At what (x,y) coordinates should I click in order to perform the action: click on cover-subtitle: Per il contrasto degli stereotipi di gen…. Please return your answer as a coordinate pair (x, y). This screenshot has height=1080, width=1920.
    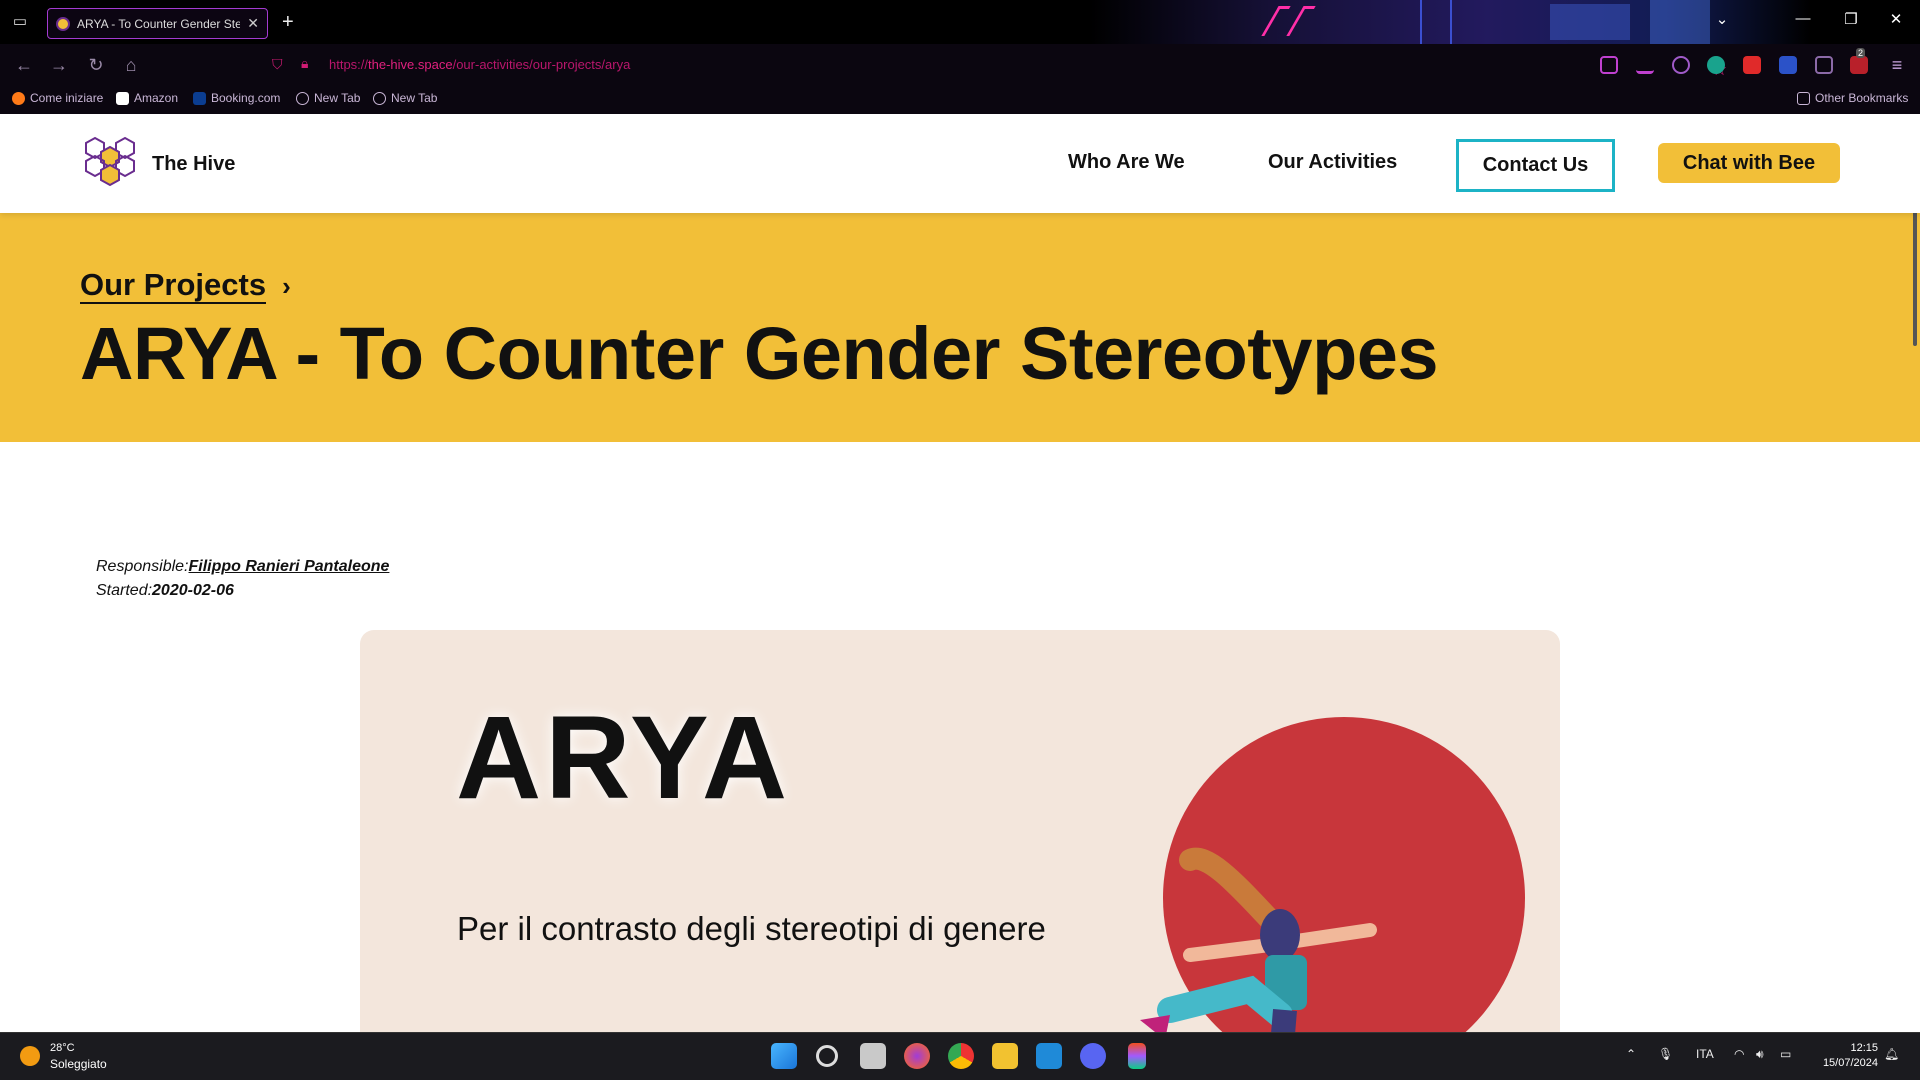
    Looking at the image, I should click on (751, 928).